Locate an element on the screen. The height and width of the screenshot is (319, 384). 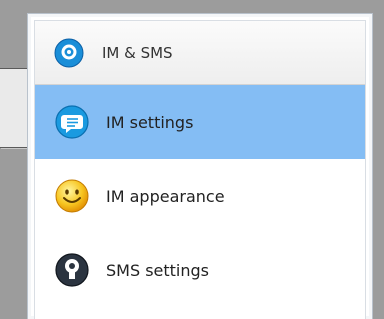
smiley-icon is located at coordinates (72, 196).